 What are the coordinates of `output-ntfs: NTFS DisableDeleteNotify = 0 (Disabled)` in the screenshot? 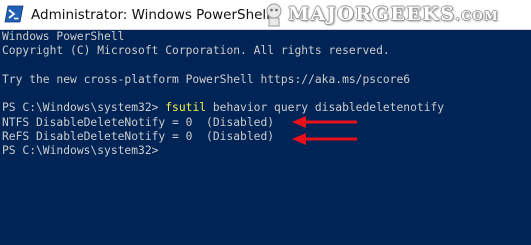 It's located at (138, 122).